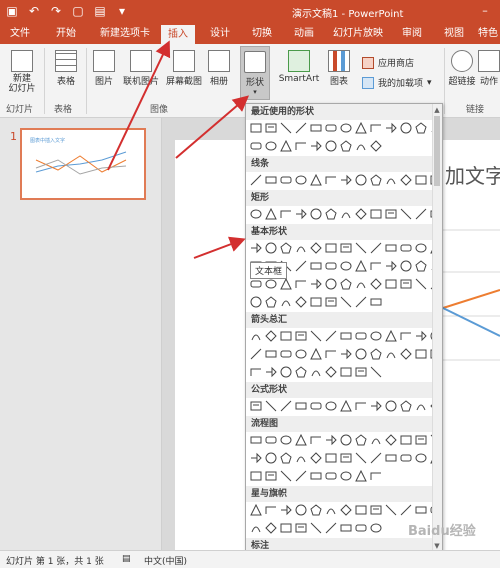 The image size is (500, 568). What do you see at coordinates (454, 34) in the screenshot?
I see `tab-view: 视图` at bounding box center [454, 34].